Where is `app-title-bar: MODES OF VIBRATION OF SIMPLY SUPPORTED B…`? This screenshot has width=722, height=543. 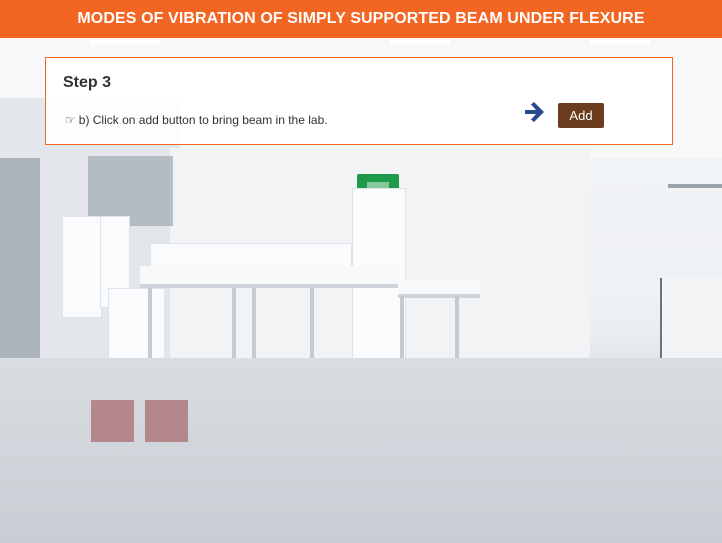 app-title-bar: MODES OF VIBRATION OF SIMPLY SUPPORTED B… is located at coordinates (361, 19).